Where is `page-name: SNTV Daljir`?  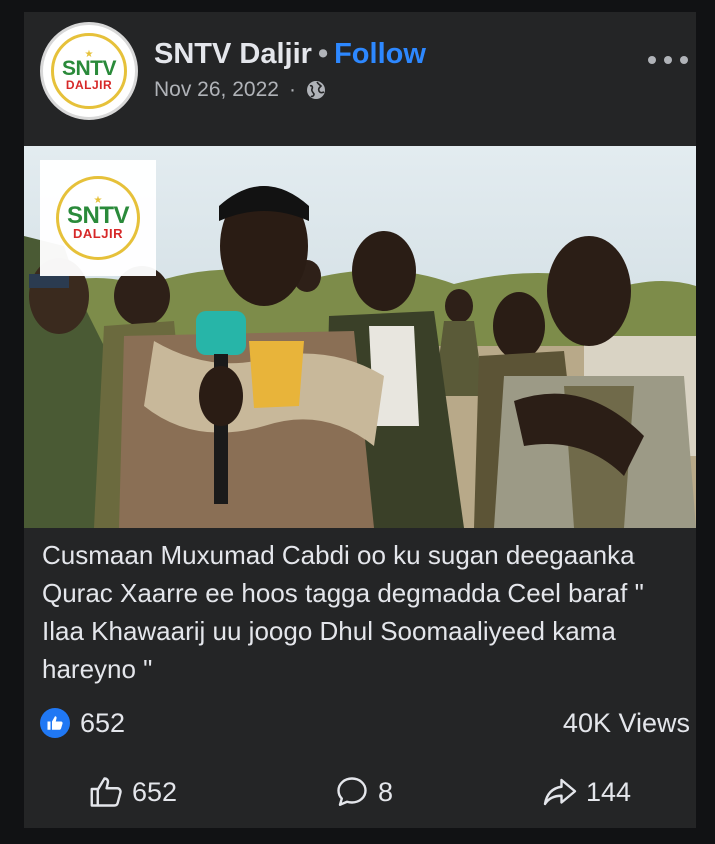 page-name: SNTV Daljir is located at coordinates (233, 54).